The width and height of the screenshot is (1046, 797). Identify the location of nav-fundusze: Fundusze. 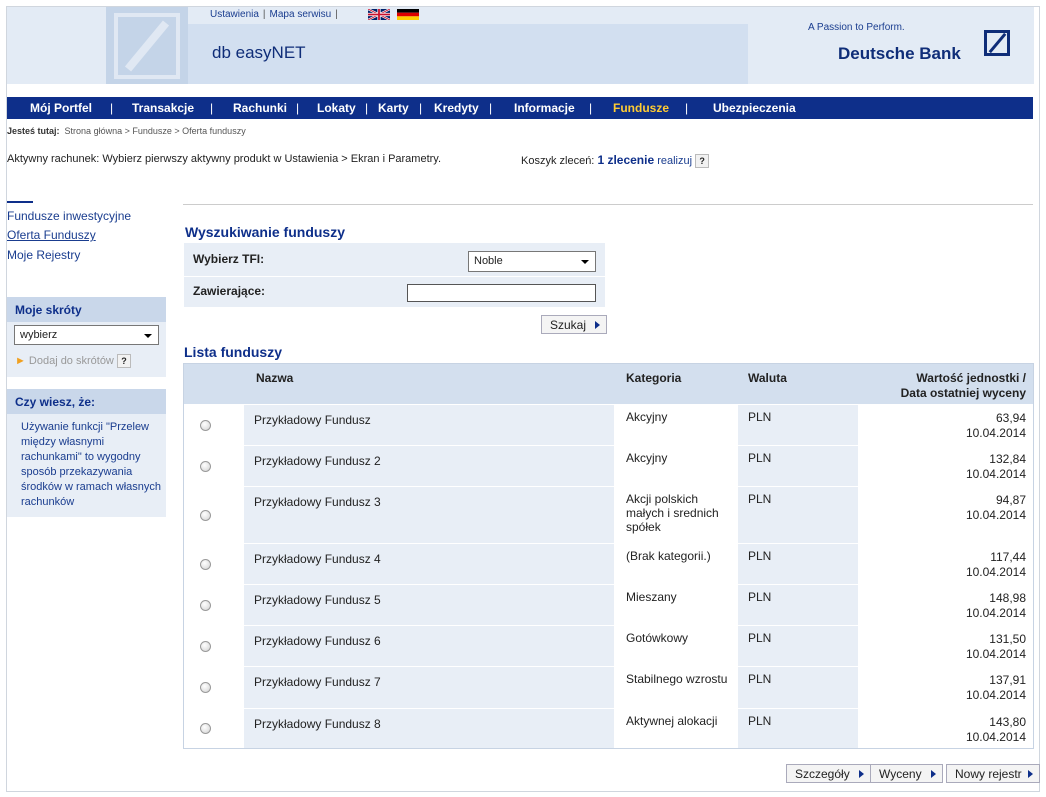
(641, 108).